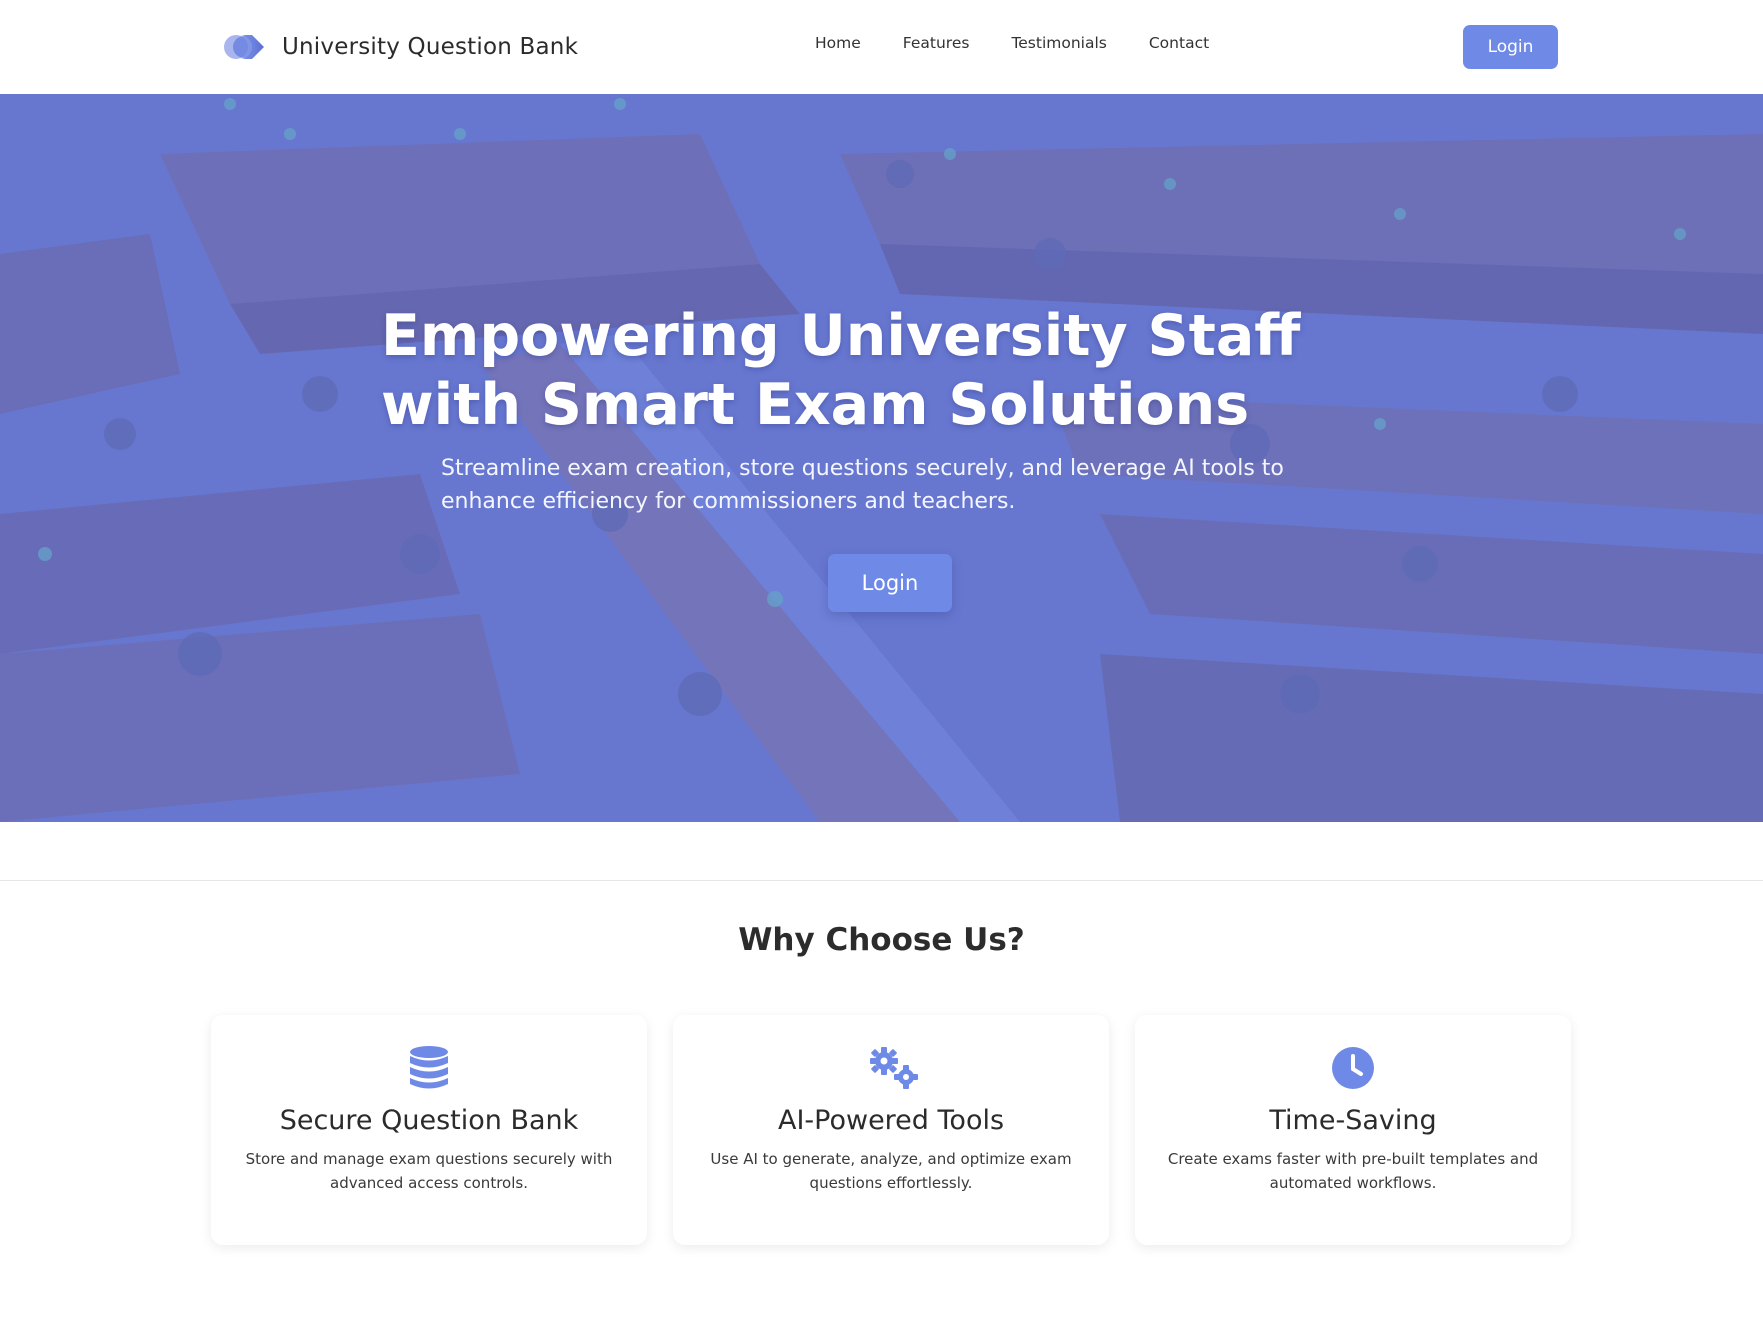  I want to click on clock-icon, so click(1353, 1068).